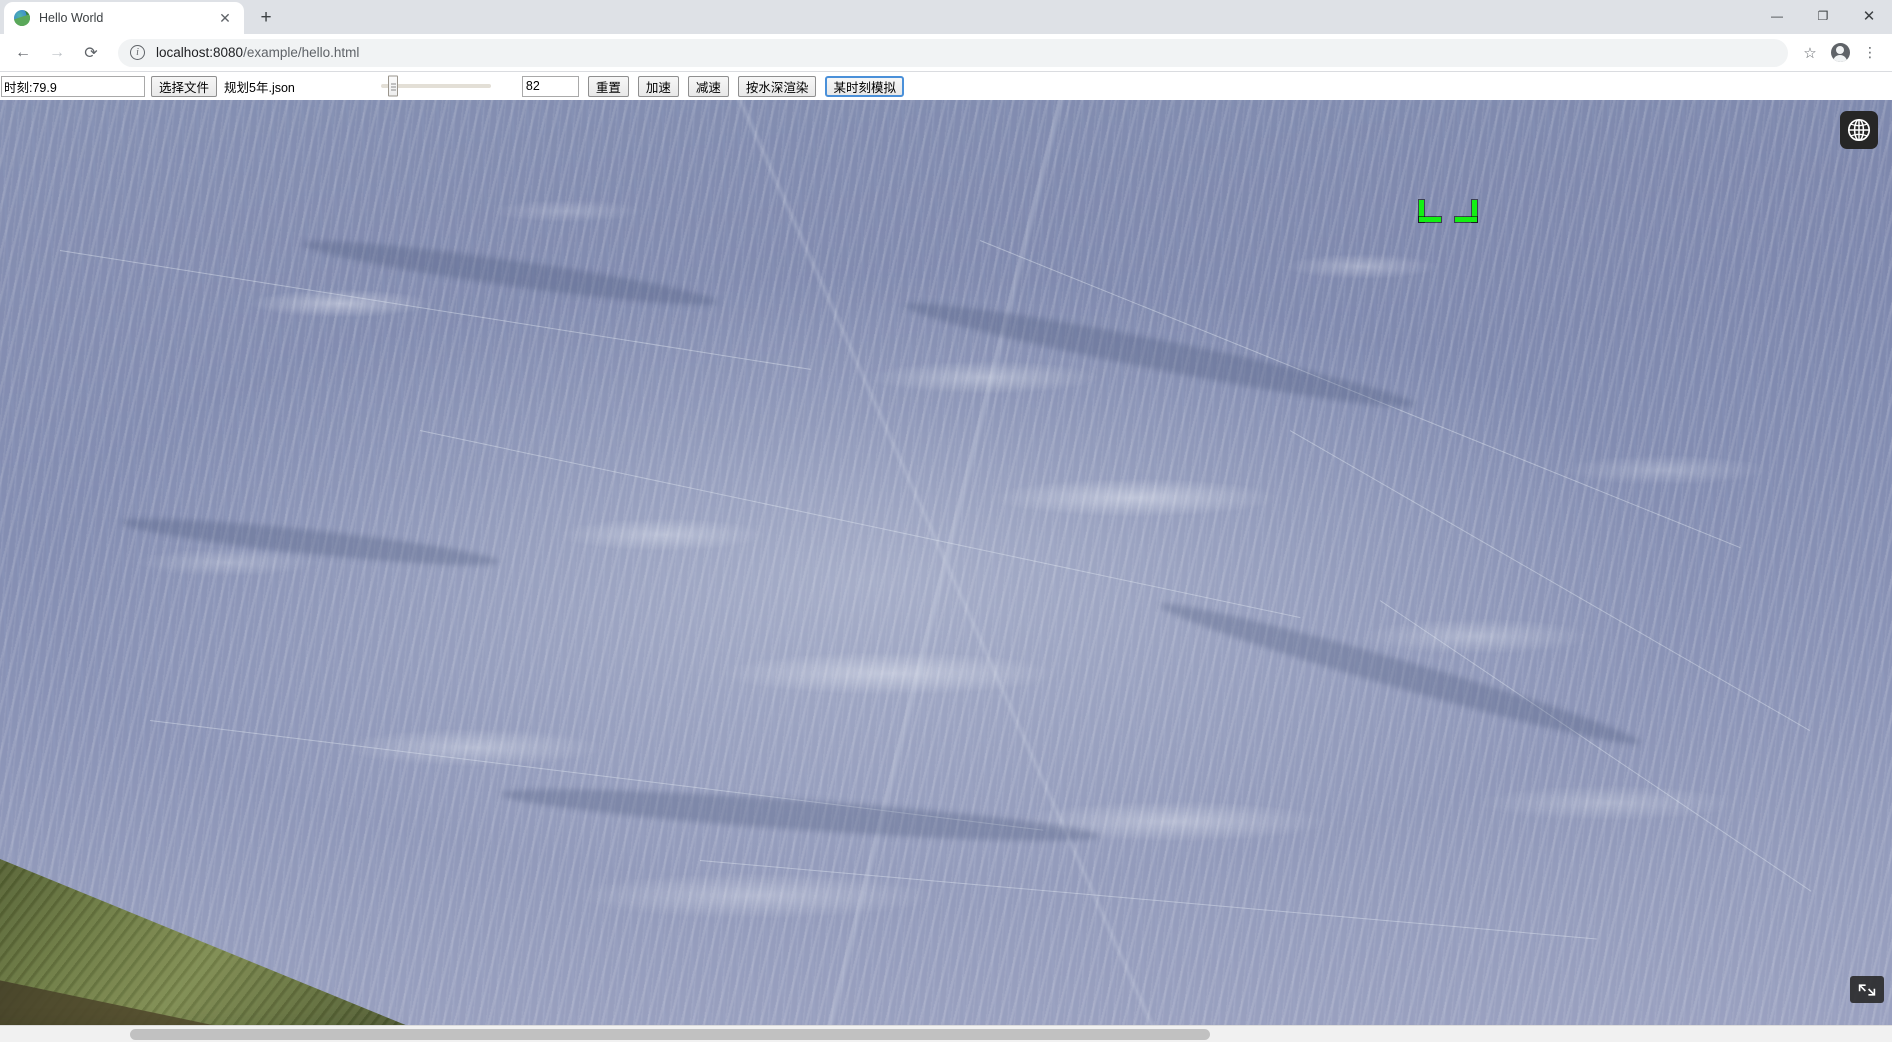 Image resolution: width=1892 pixels, height=1042 pixels. What do you see at coordinates (57, 53) in the screenshot?
I see `forward-icon: →` at bounding box center [57, 53].